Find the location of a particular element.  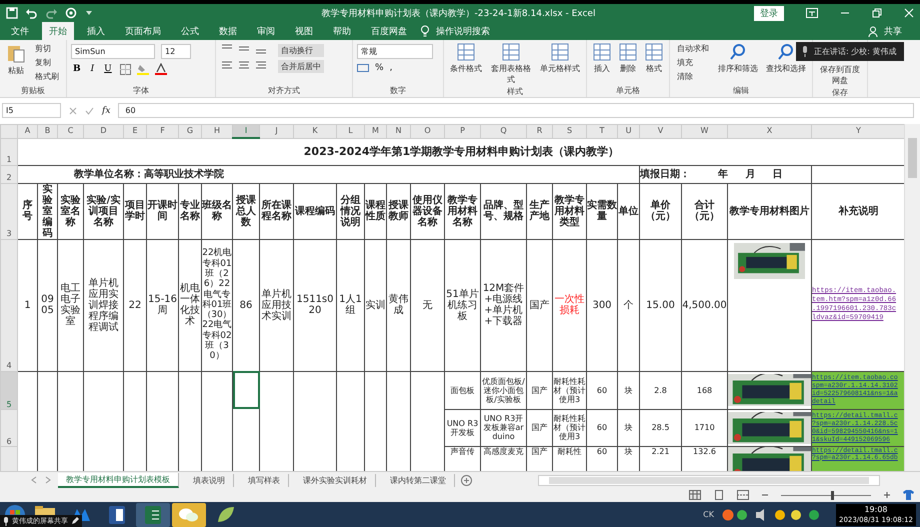

ribbon-button: 格式 is located at coordinates (654, 58).